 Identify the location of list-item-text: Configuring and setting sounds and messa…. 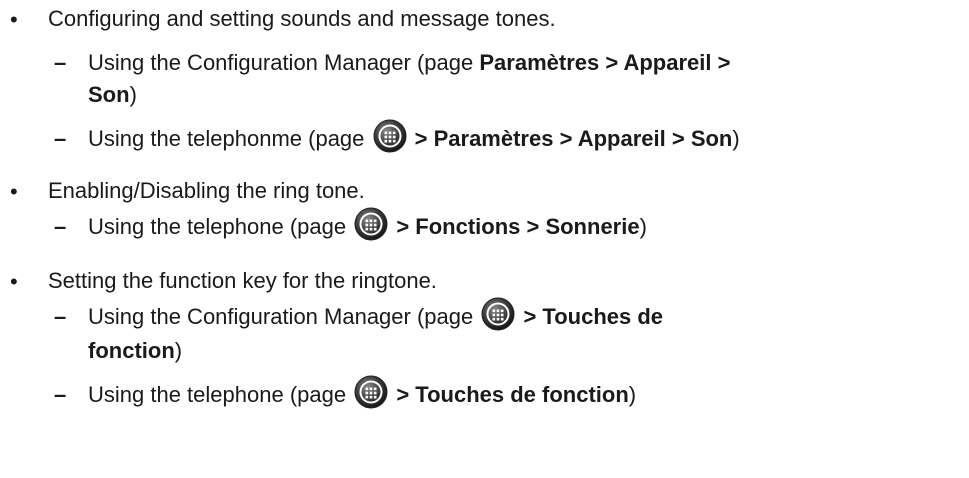
(302, 18).